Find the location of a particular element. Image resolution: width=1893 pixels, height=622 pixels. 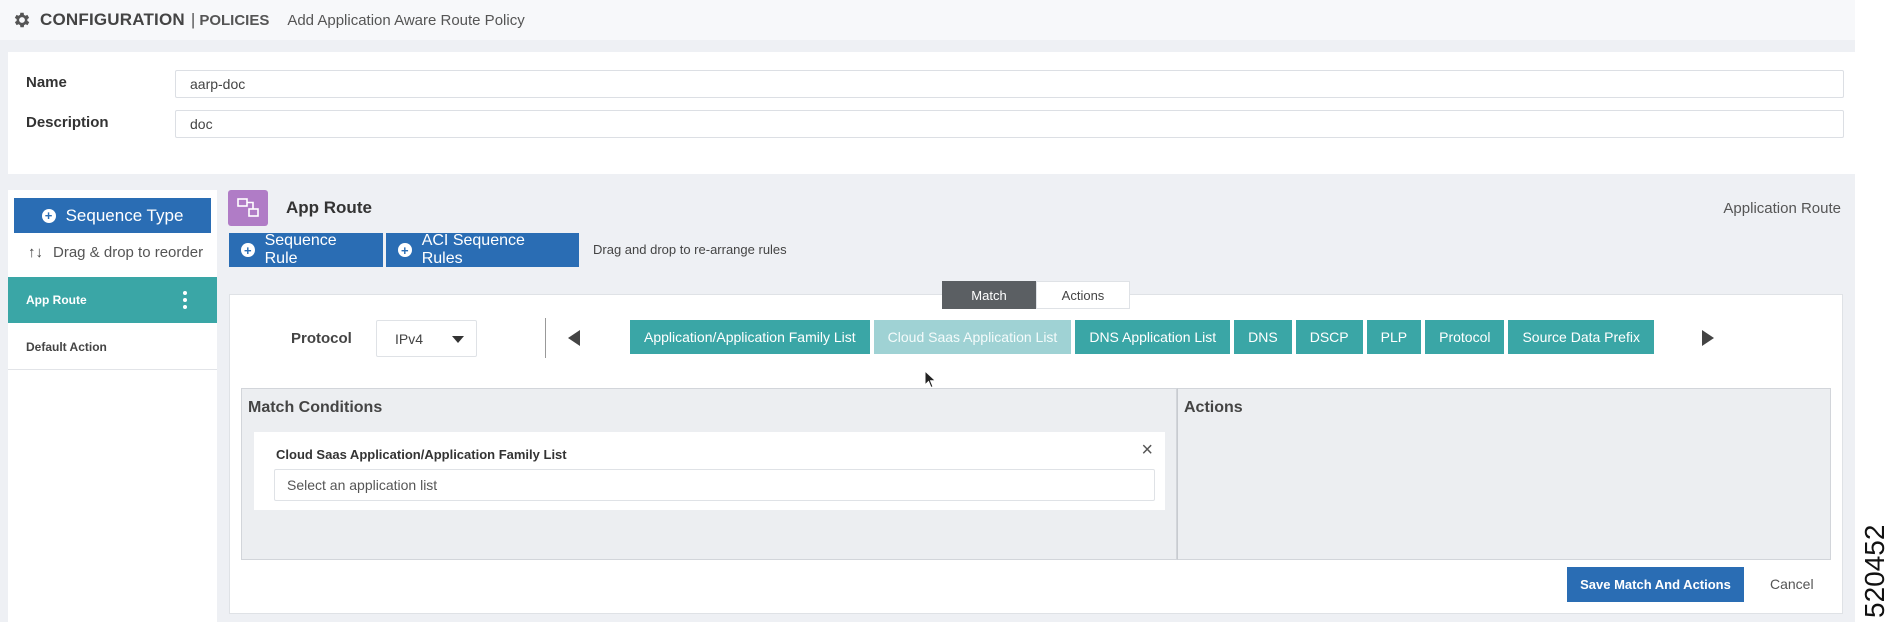

sequence-rule-label: Sequence Rule is located at coordinates (300, 249).